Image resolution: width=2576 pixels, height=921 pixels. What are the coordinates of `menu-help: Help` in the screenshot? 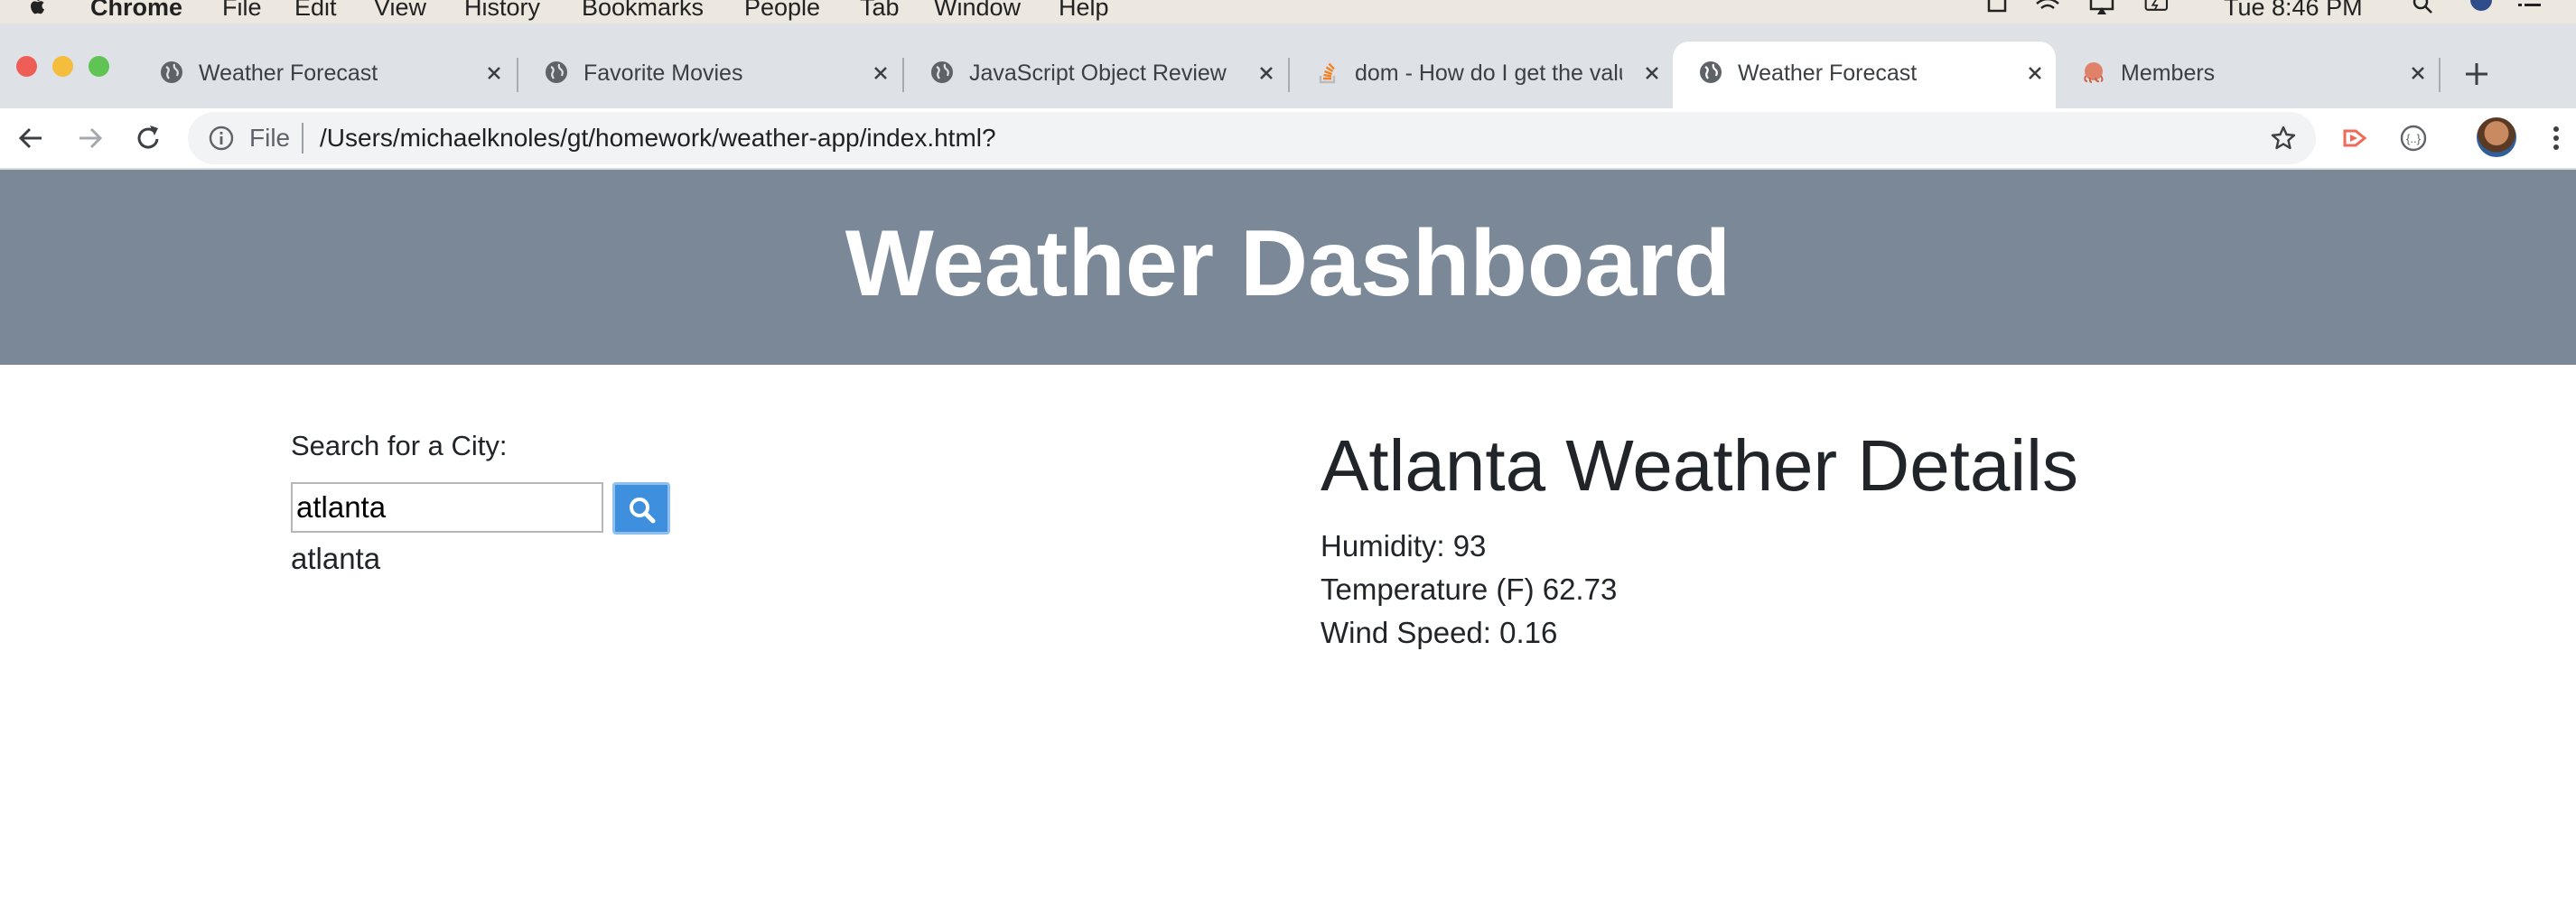 It's located at (1084, 10).